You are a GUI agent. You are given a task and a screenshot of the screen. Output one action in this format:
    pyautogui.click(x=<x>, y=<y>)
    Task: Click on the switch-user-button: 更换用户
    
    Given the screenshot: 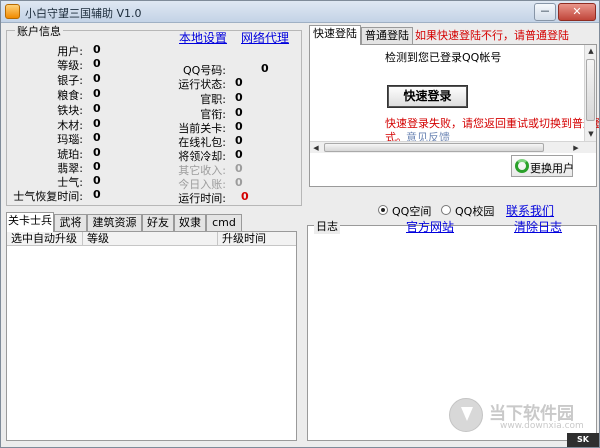 What is the action you would take?
    pyautogui.click(x=542, y=166)
    